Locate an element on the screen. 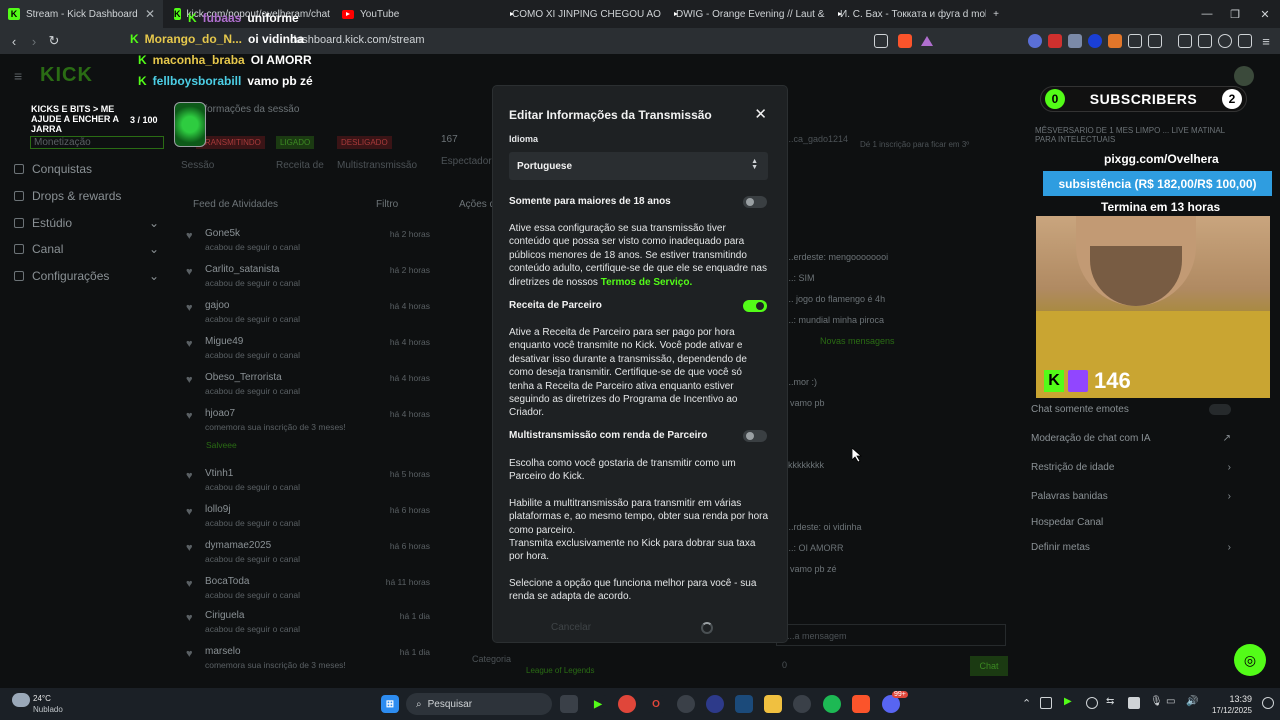 This screenshot has width=1280, height=720. maximize-icon: ❐ is located at coordinates (1235, 14).